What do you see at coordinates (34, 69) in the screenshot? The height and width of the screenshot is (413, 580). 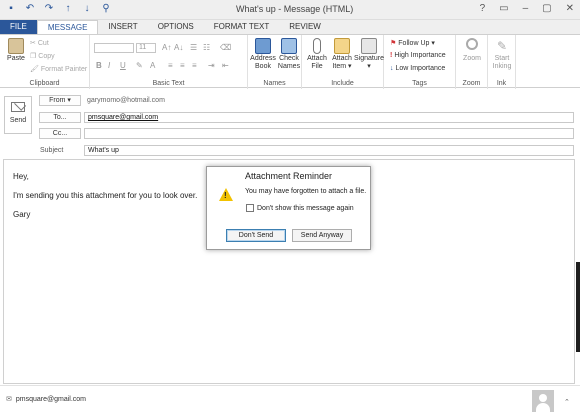 I see `brush-icon: 🖌` at bounding box center [34, 69].